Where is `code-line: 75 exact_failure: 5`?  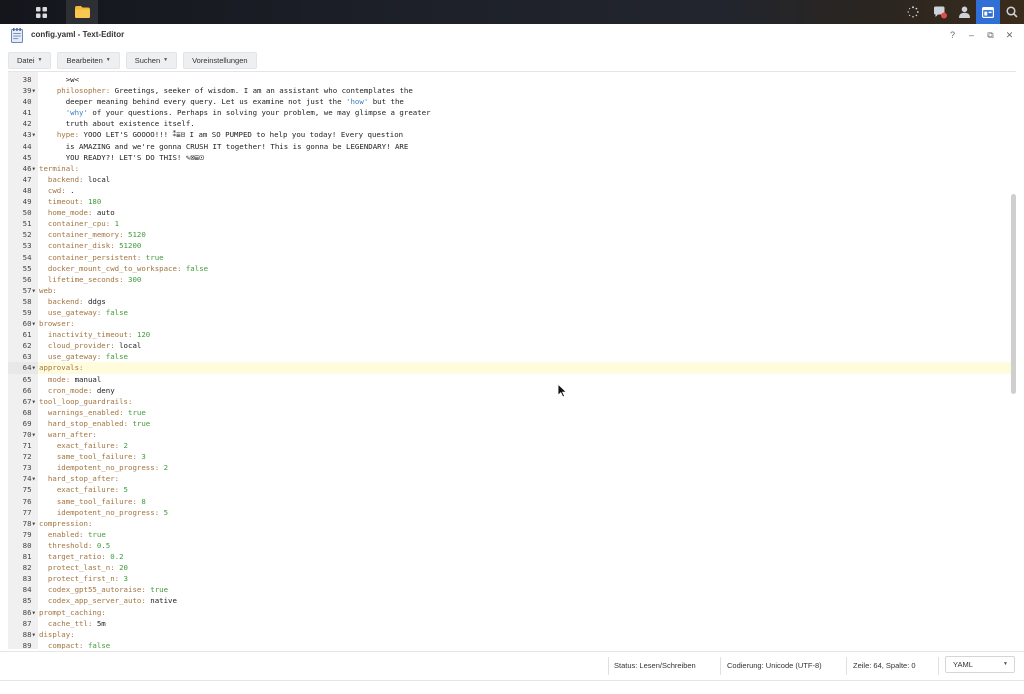 code-line: 75 exact_failure: 5 is located at coordinates (510, 489).